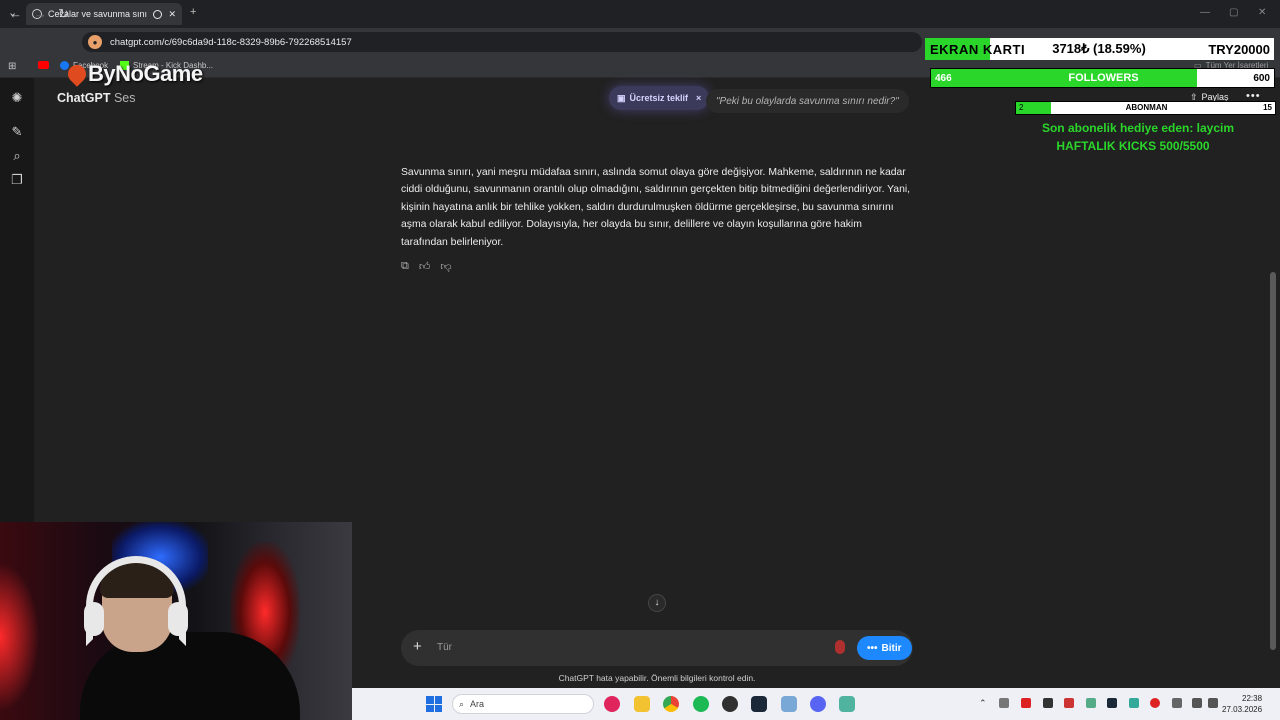 The image size is (1280, 720). Describe the element at coordinates (657, 648) in the screenshot. I see `composer: + Tür ••• Bitir` at that location.